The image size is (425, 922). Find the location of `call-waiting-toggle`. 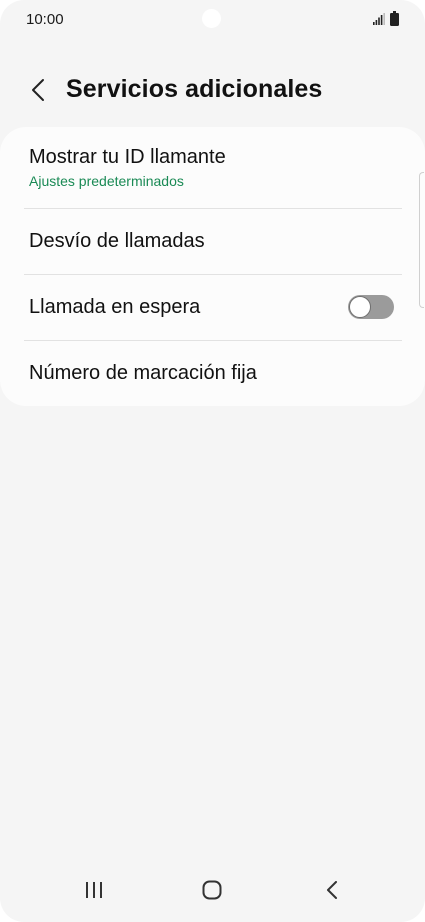

call-waiting-toggle is located at coordinates (371, 307).